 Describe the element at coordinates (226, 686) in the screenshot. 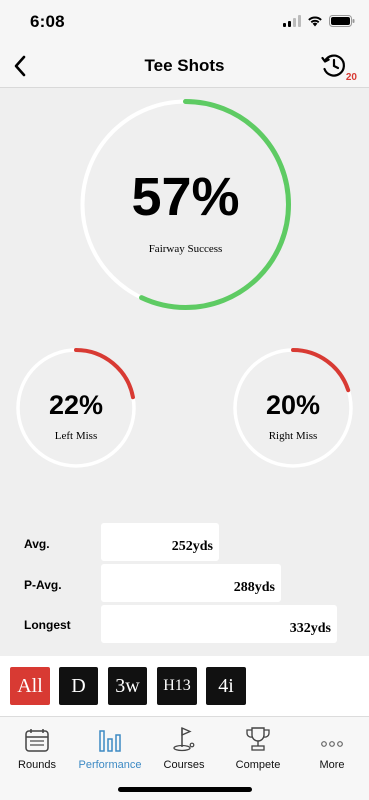

I see `filter-4i-button: 4i` at that location.